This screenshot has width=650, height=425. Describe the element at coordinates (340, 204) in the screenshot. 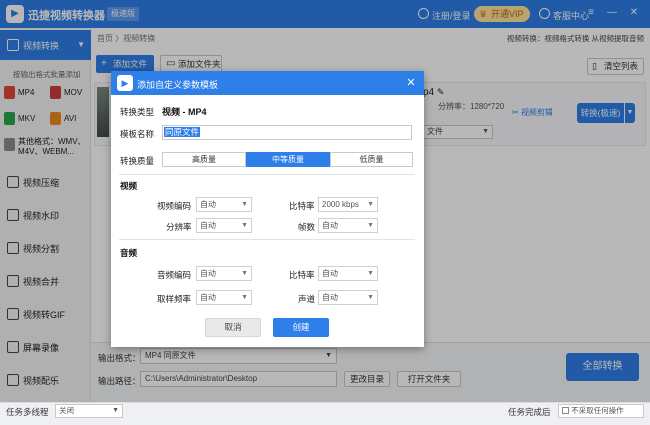

I see `video-bitrate-value: 2000 kbps` at that location.